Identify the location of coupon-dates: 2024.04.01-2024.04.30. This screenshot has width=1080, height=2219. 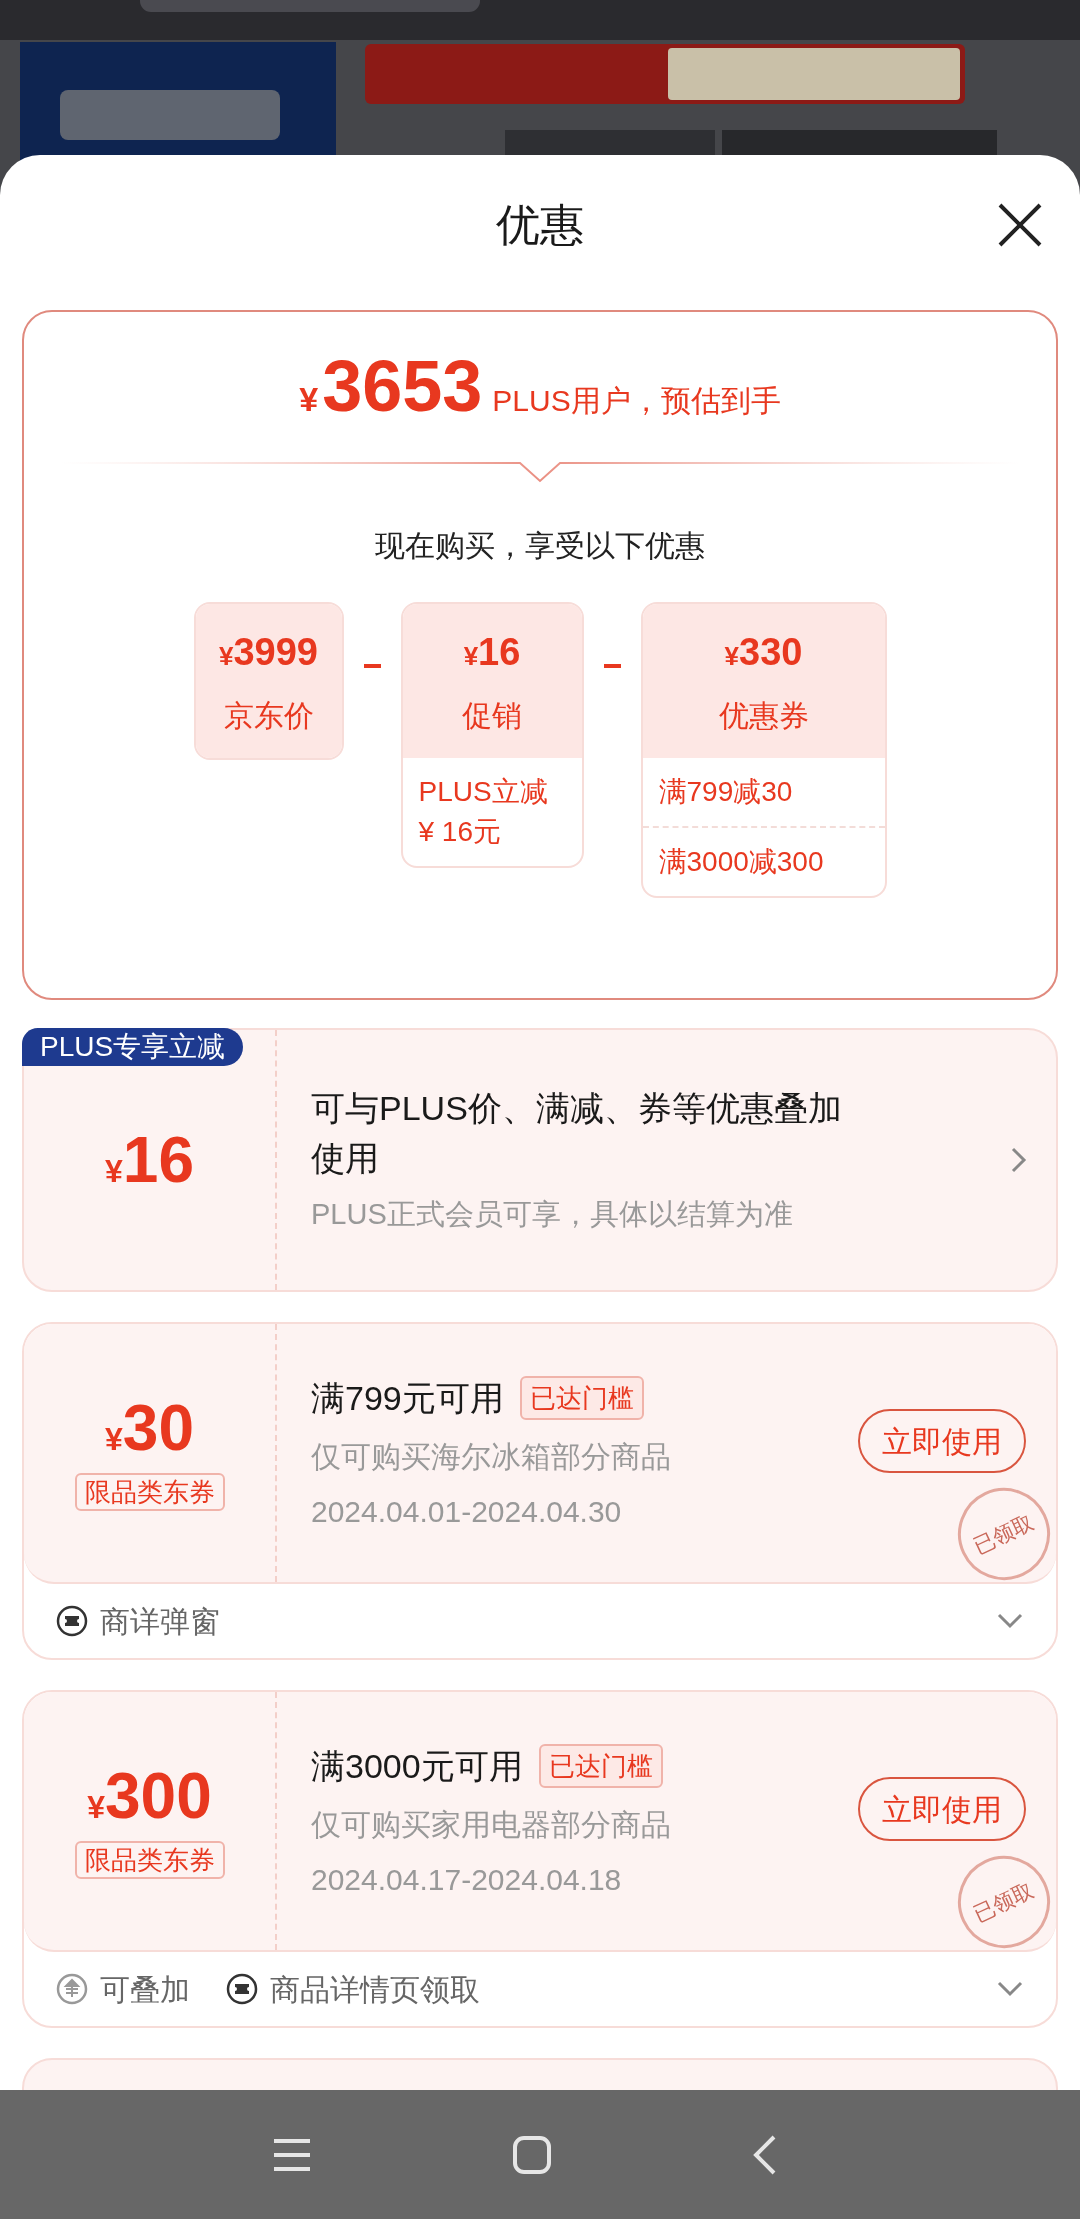
(467, 1511).